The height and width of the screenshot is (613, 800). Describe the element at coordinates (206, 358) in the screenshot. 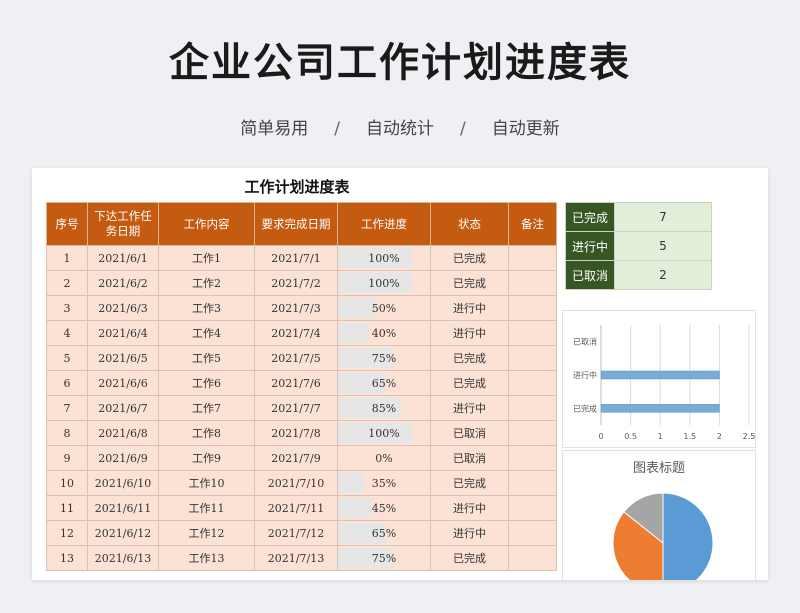

I see `cell-task: 工作5` at that location.